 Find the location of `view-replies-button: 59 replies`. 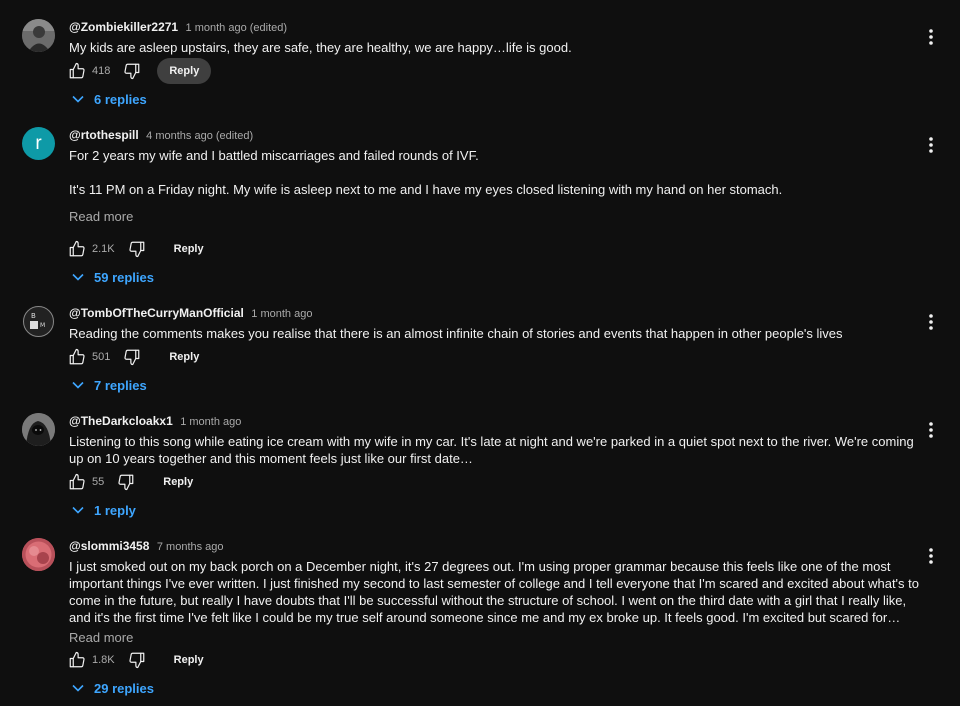

view-replies-button: 59 replies is located at coordinates (112, 277).